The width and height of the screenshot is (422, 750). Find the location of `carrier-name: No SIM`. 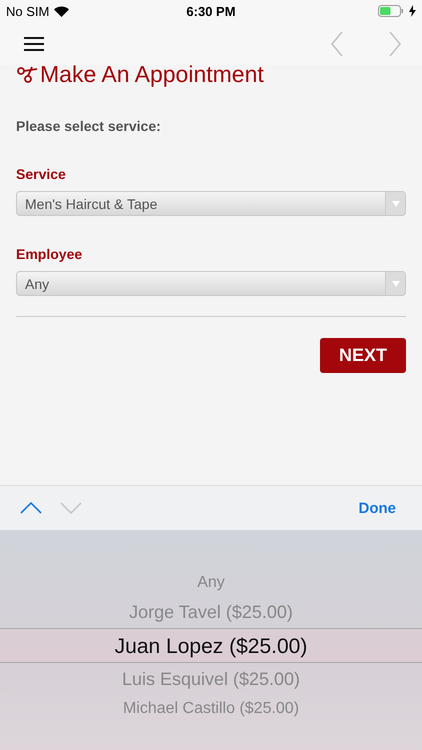

carrier-name: No SIM is located at coordinates (28, 11).